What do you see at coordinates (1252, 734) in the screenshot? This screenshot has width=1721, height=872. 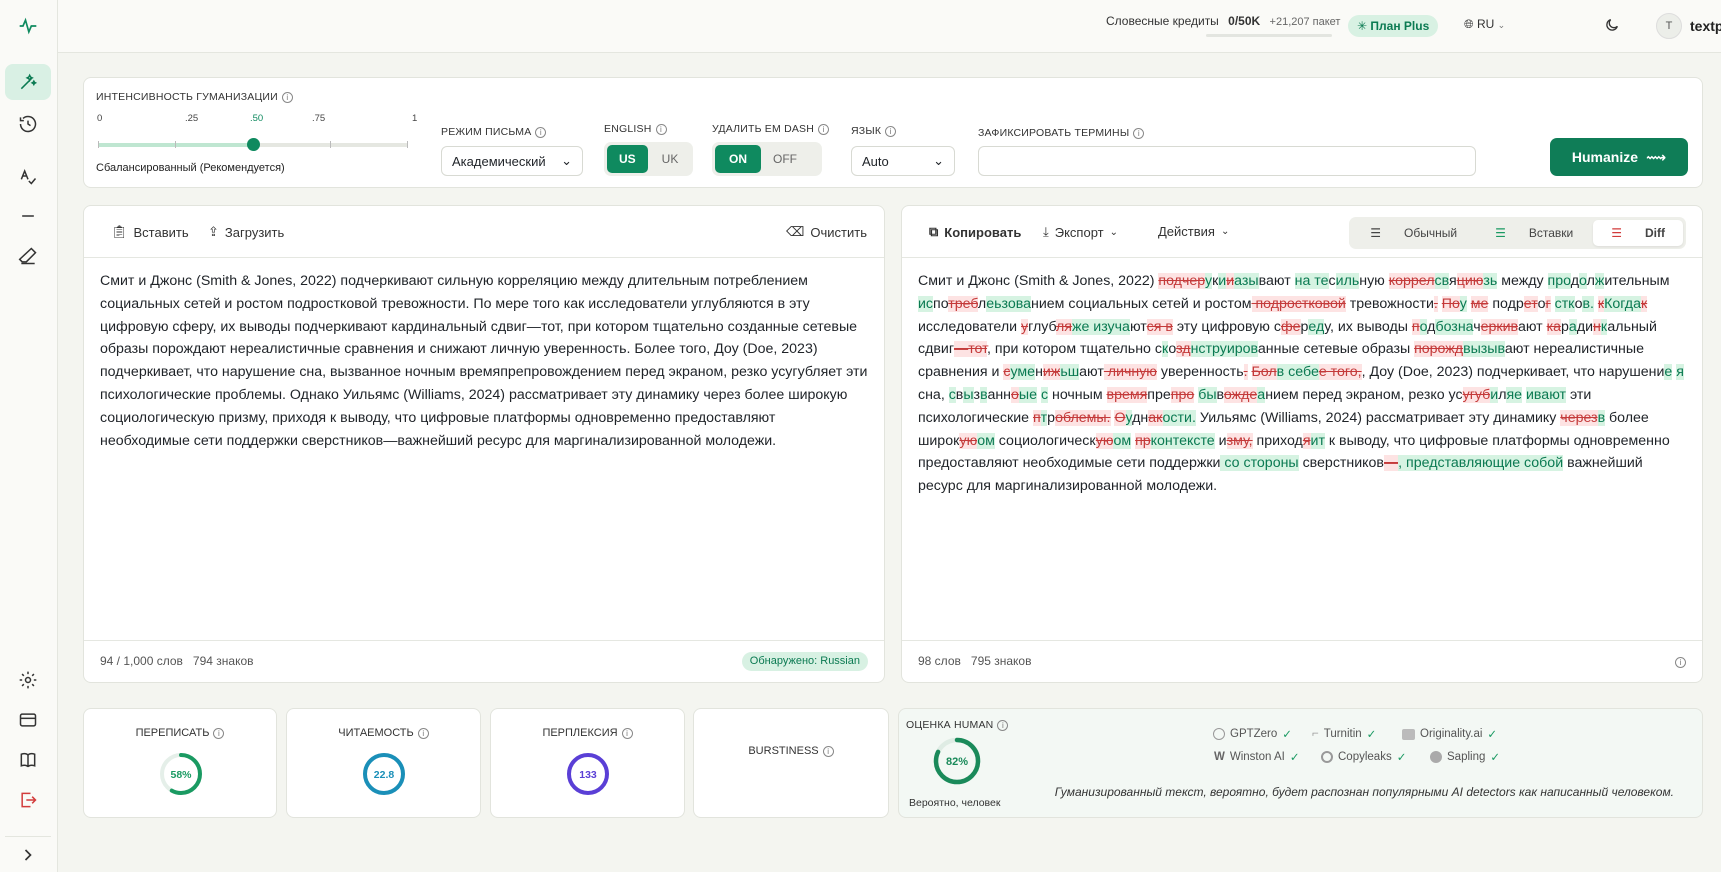 I see `detector-gptzero: GPTZero ✓` at bounding box center [1252, 734].